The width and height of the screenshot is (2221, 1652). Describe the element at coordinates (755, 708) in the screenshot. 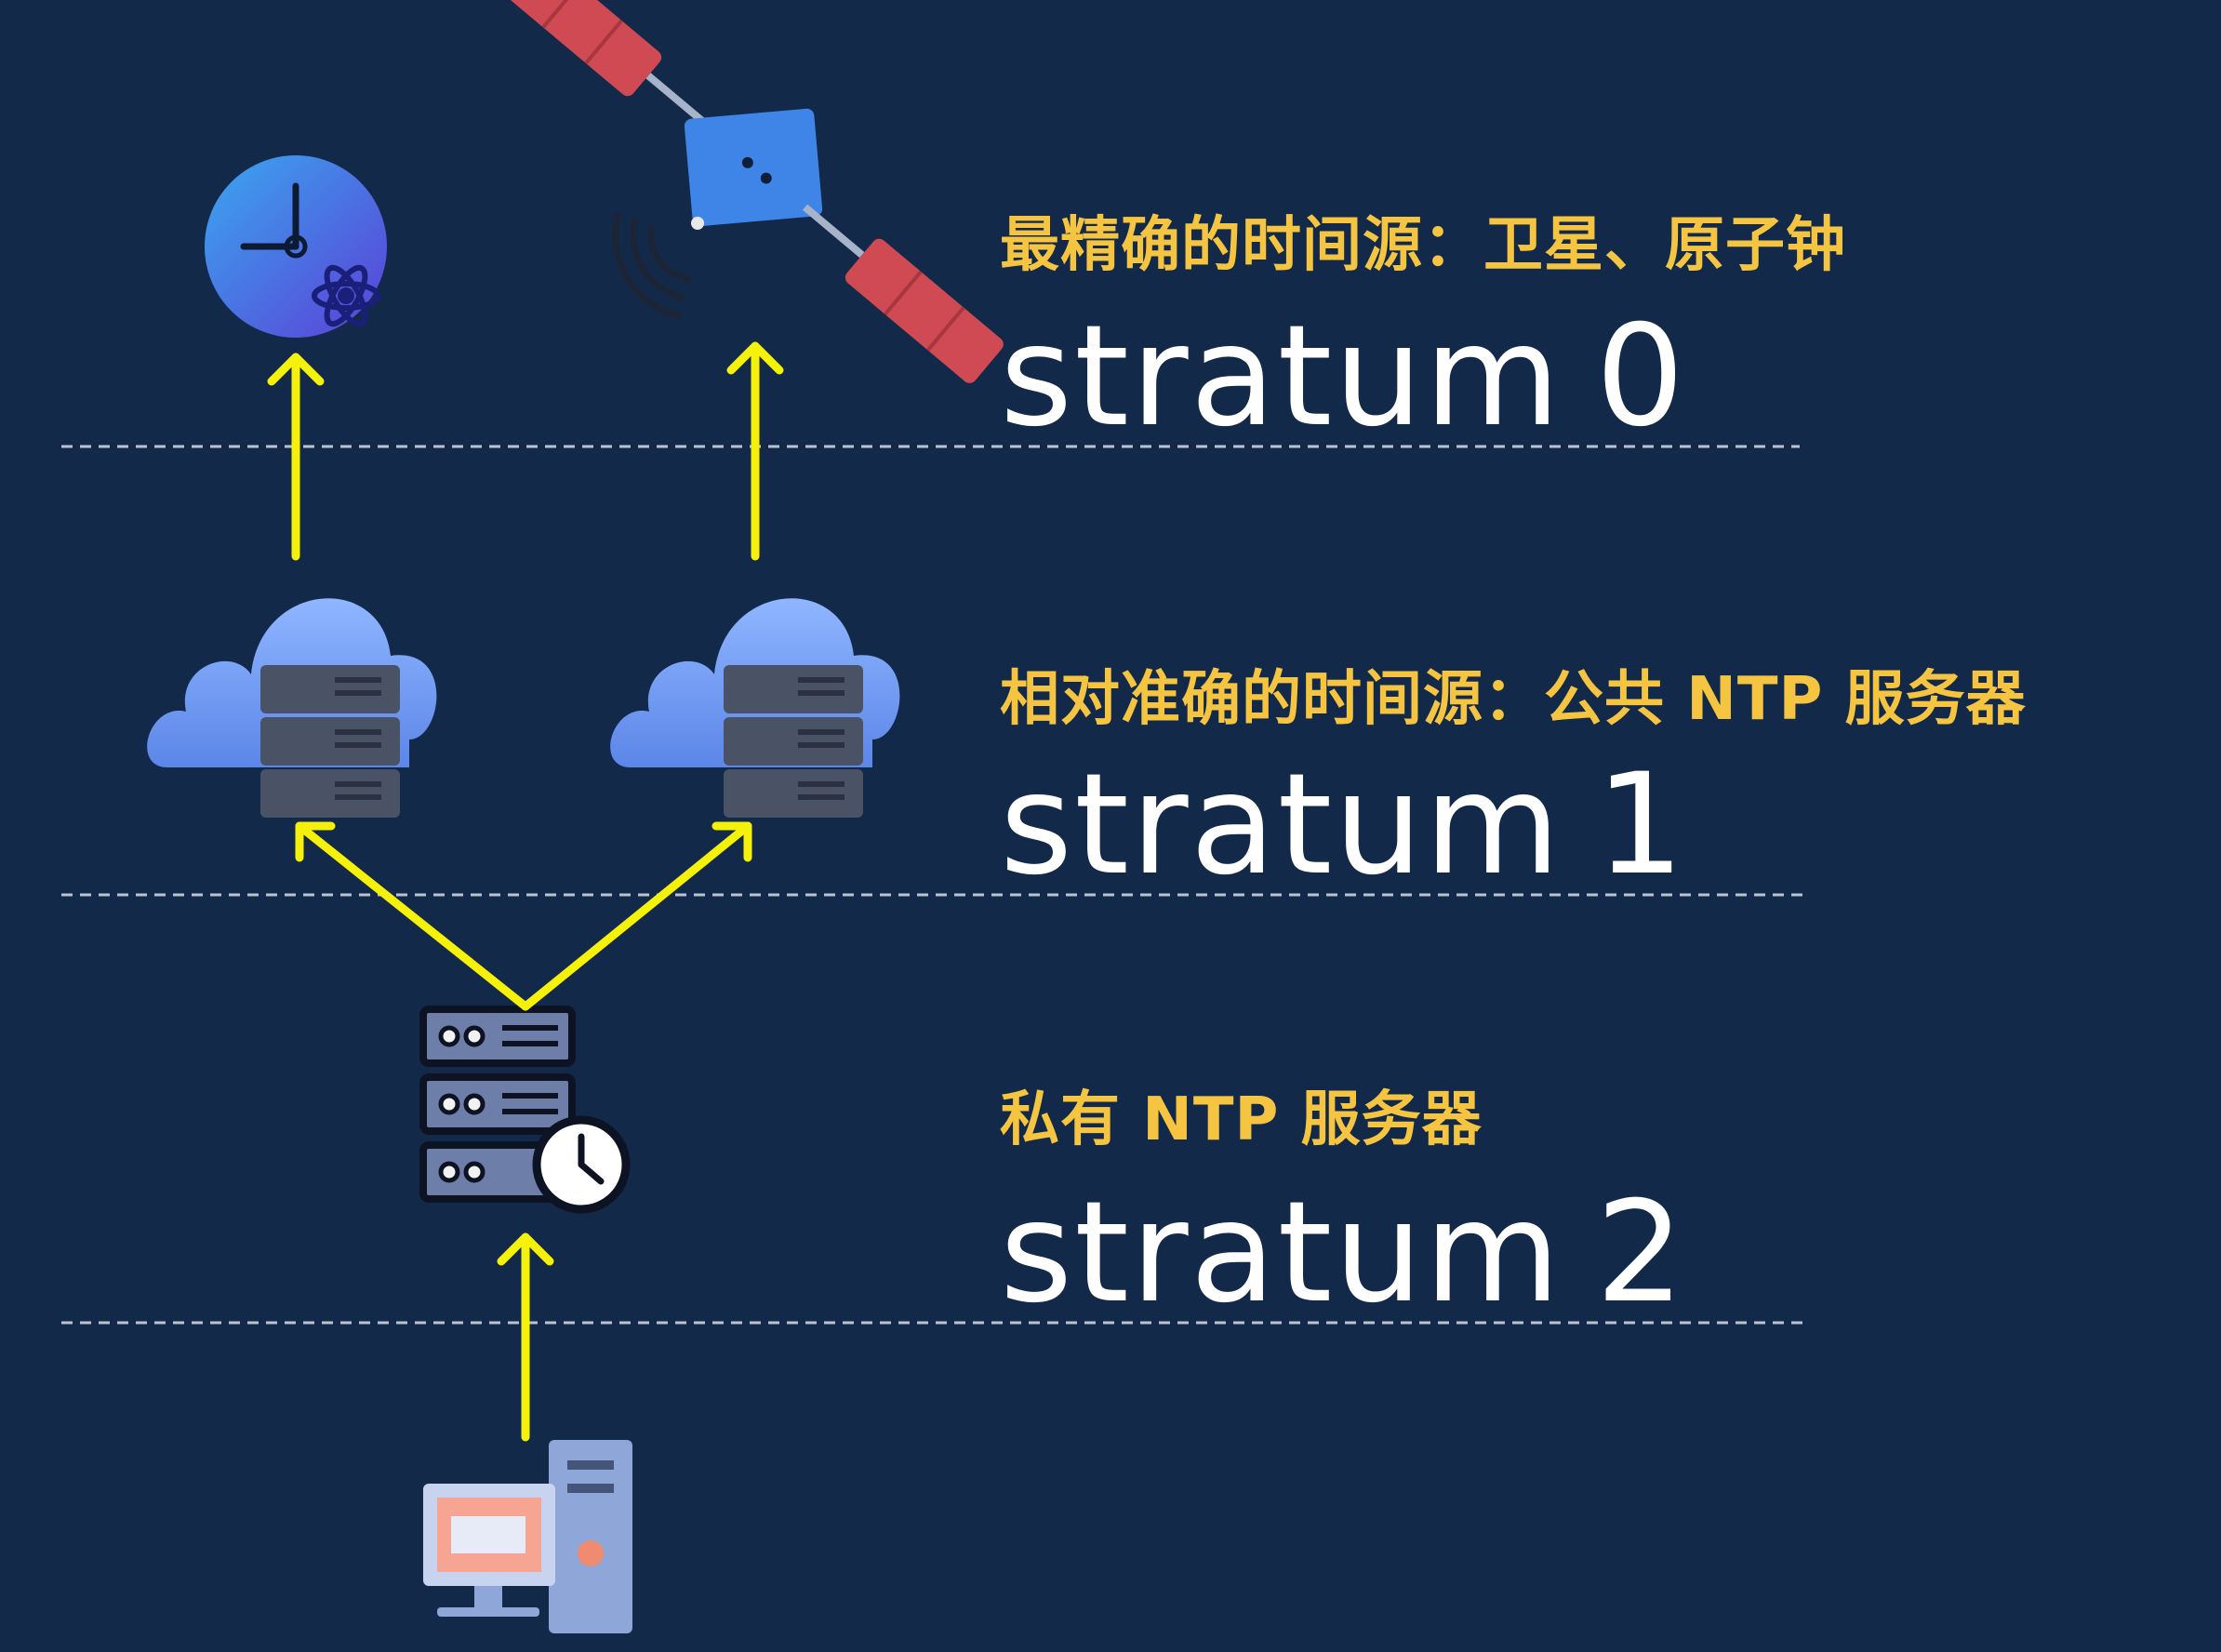

I see `cloud-server-icon-right` at that location.